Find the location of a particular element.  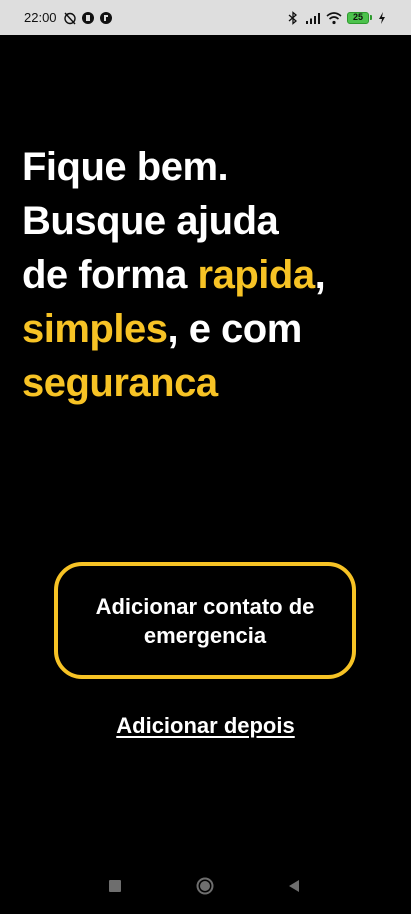

status-bar: 22:00 25 is located at coordinates (205, 17).